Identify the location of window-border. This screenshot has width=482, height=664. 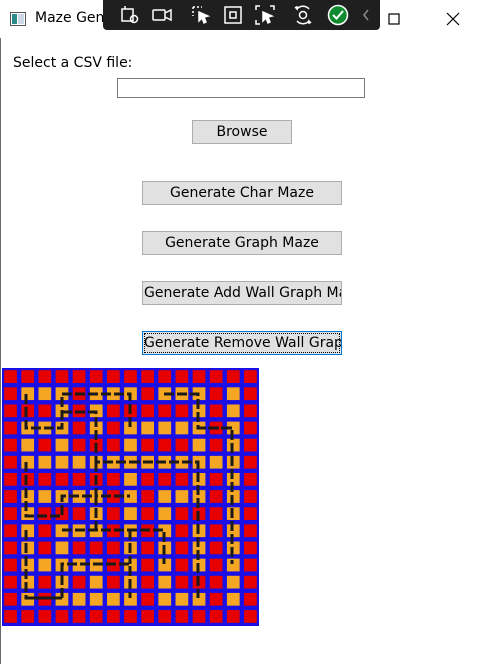
(0, 332).